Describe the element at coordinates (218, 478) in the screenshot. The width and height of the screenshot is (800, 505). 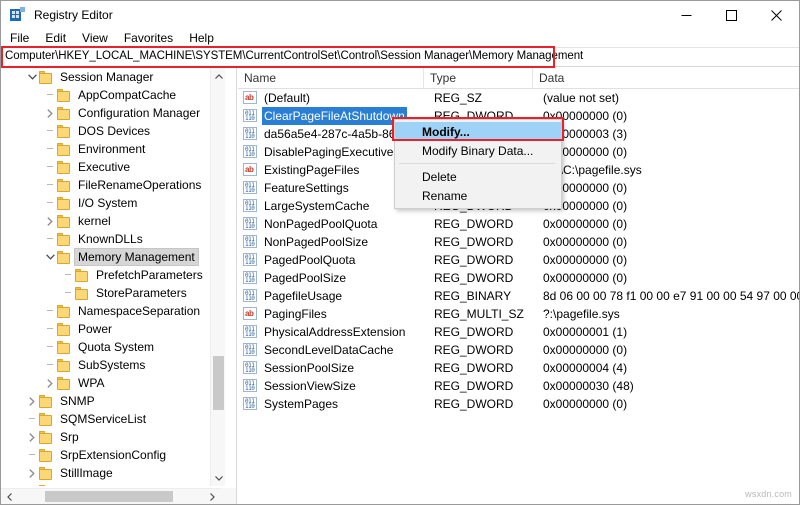
I see `scroll-down-icon` at that location.